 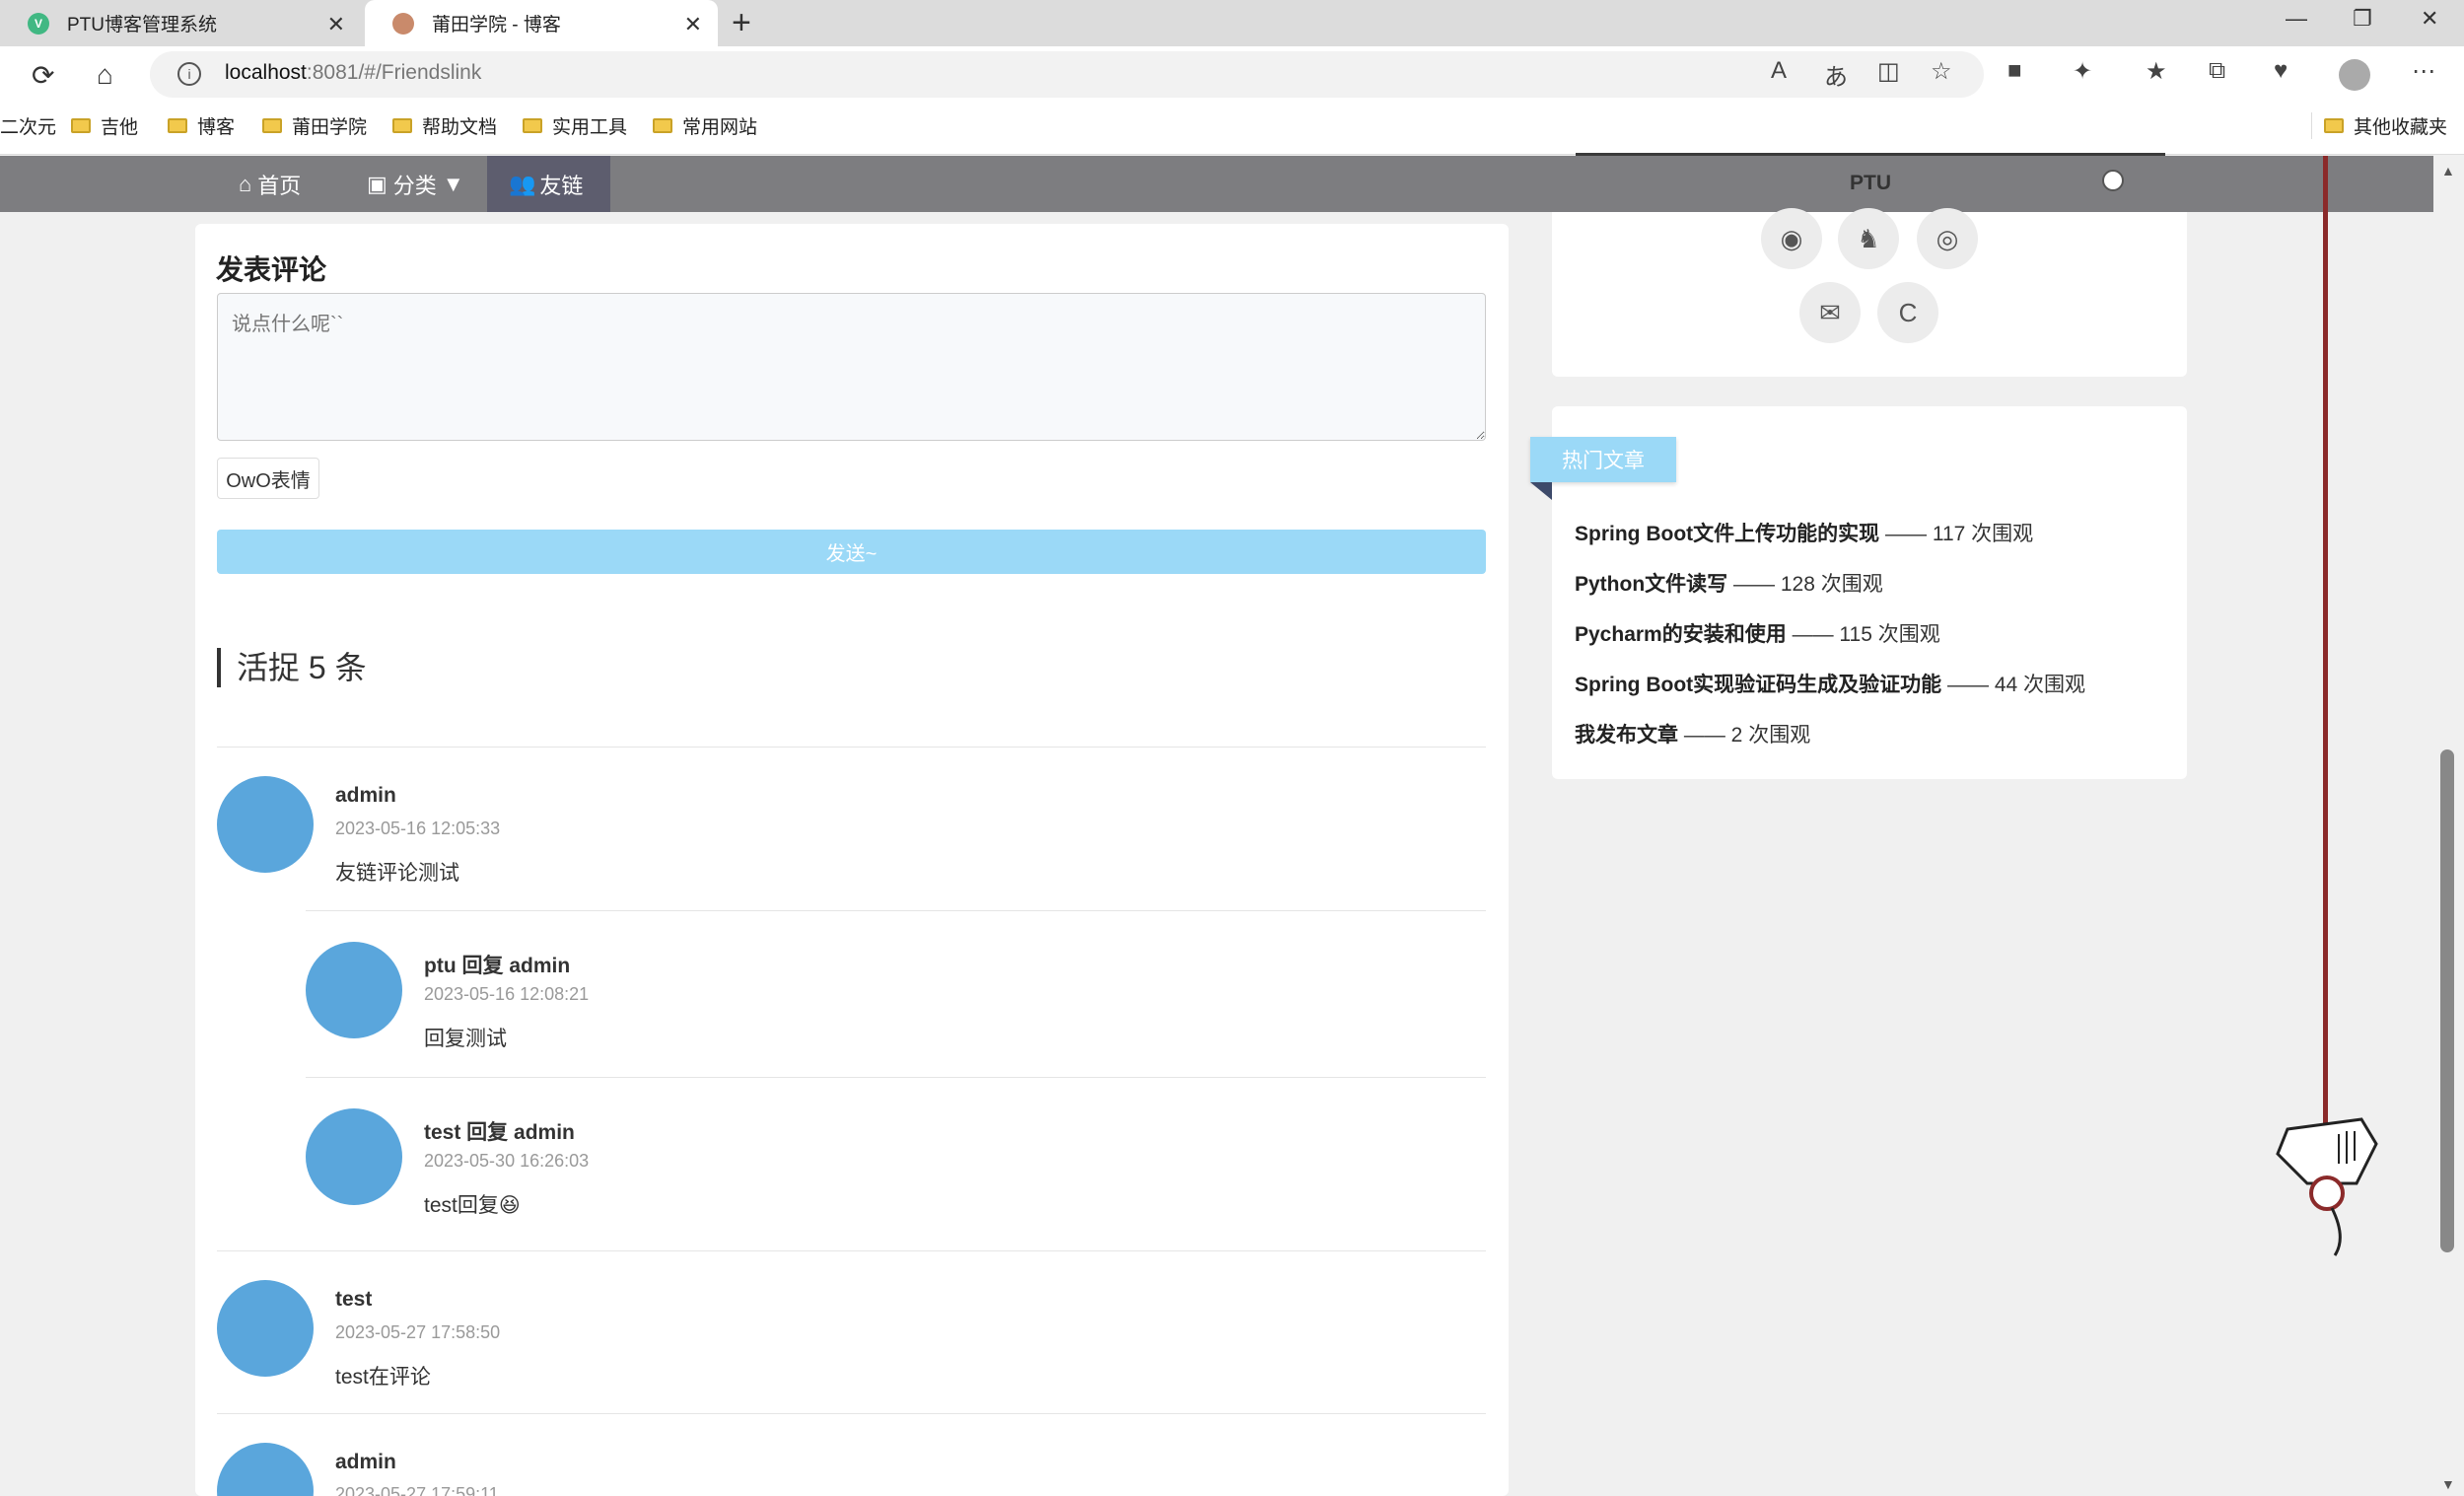 I want to click on bookmark-item: 帮助文档, so click(x=444, y=125).